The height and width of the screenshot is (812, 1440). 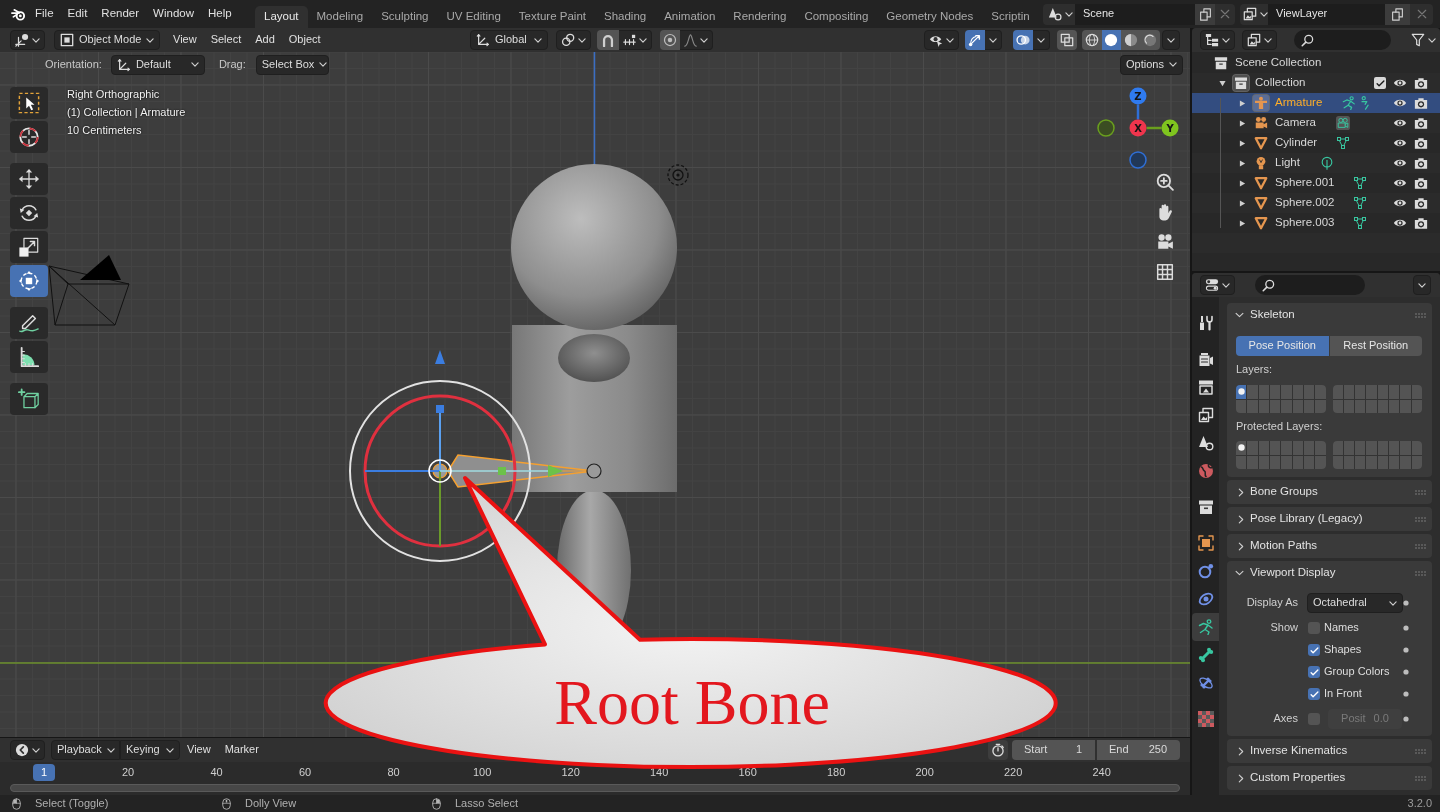 I want to click on menu-item: Help, so click(x=220, y=14).